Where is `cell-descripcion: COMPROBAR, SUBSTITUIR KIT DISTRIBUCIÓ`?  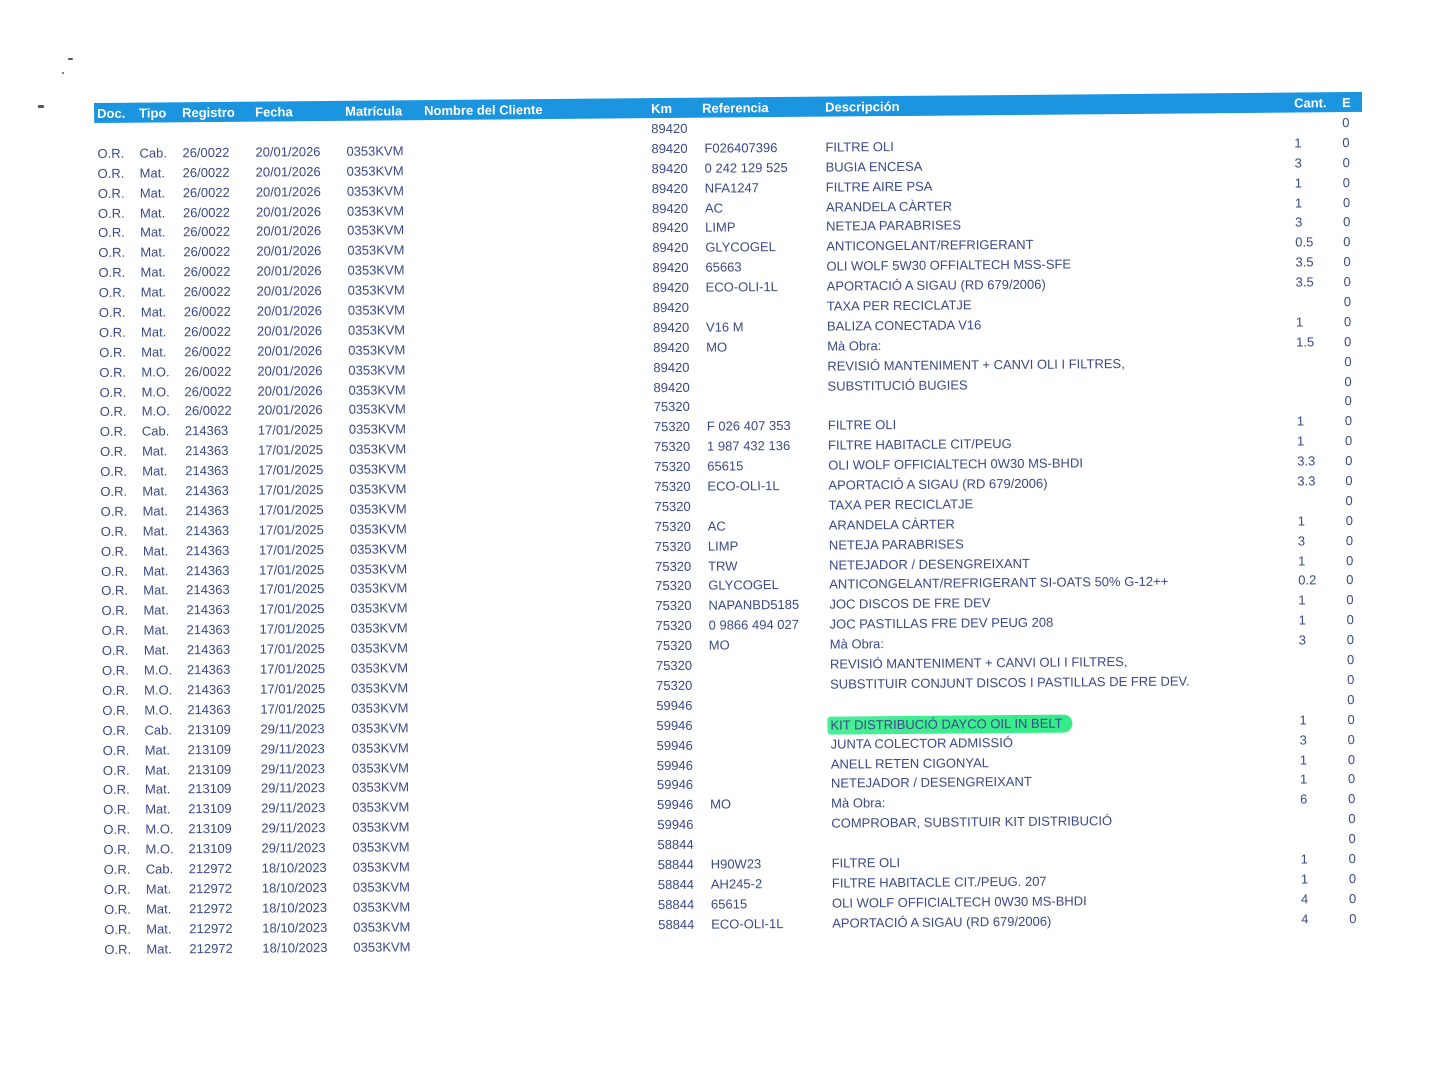 cell-descripcion: COMPROBAR, SUBSTITUIR KIT DISTRIBUCIÓ is located at coordinates (972, 822).